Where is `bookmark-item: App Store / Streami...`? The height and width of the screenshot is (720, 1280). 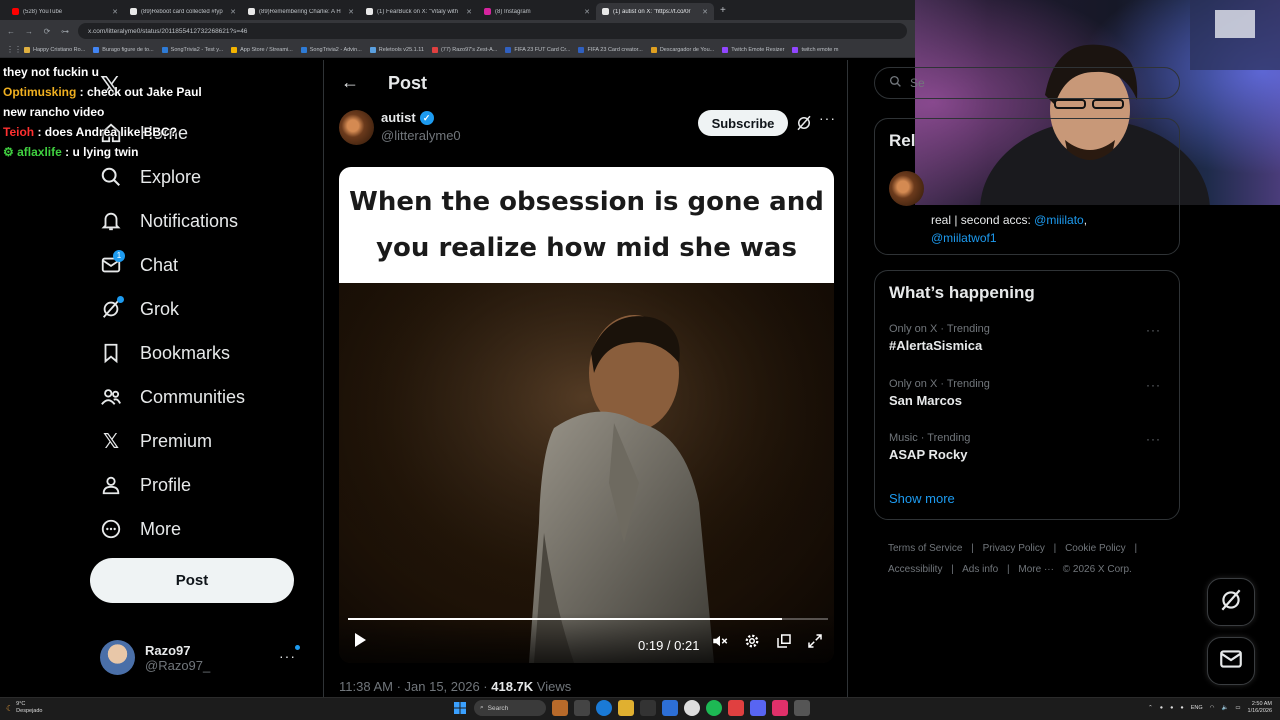
bookmark-item: App Store / Streami... is located at coordinates (262, 49).